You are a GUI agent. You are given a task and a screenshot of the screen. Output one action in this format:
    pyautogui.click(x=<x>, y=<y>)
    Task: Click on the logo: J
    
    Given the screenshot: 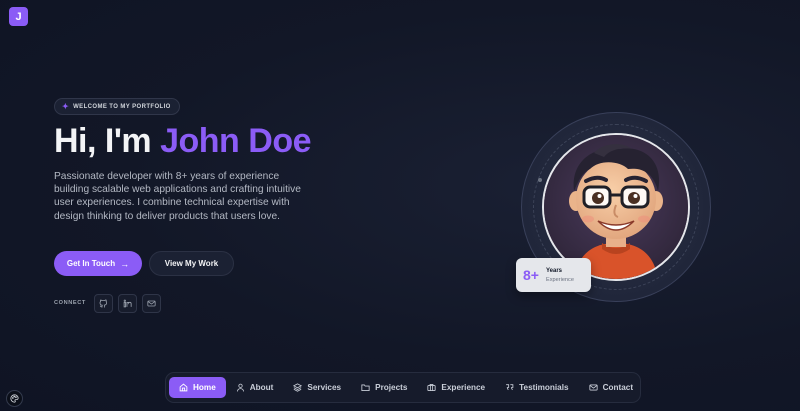 What is the action you would take?
    pyautogui.click(x=18, y=16)
    